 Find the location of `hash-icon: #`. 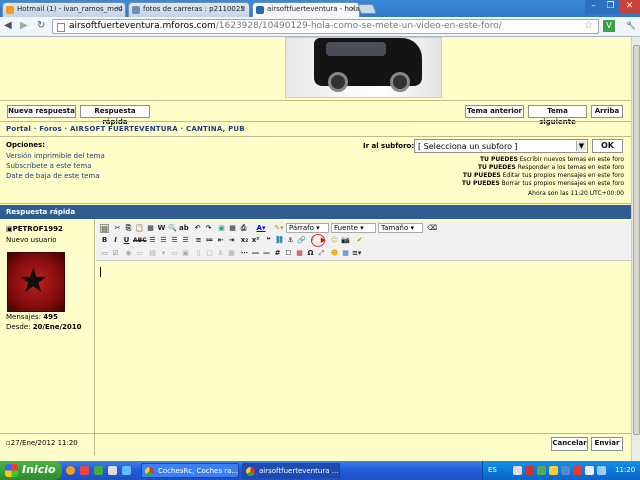

hash-icon: # is located at coordinates (277, 253).